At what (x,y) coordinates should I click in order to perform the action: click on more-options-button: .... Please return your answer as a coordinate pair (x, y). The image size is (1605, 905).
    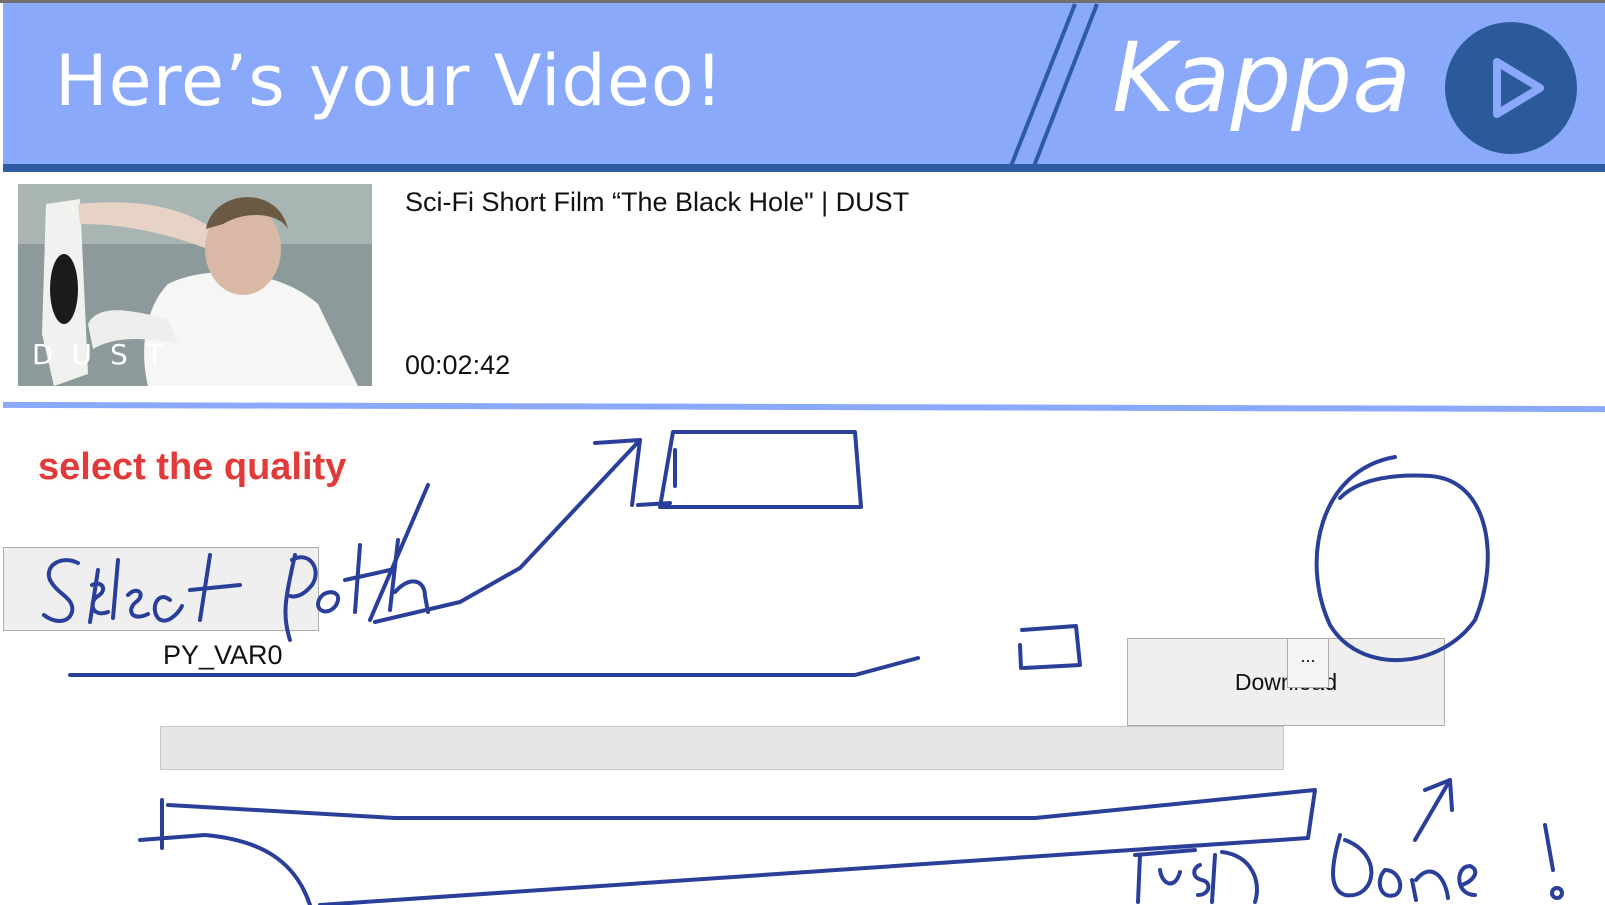
    Looking at the image, I should click on (1308, 663).